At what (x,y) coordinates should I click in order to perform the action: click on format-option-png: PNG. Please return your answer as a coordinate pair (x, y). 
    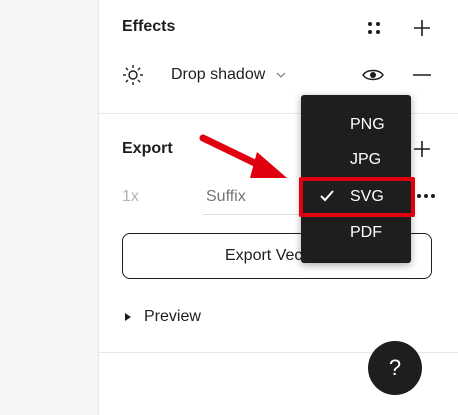
    Looking at the image, I should click on (356, 125).